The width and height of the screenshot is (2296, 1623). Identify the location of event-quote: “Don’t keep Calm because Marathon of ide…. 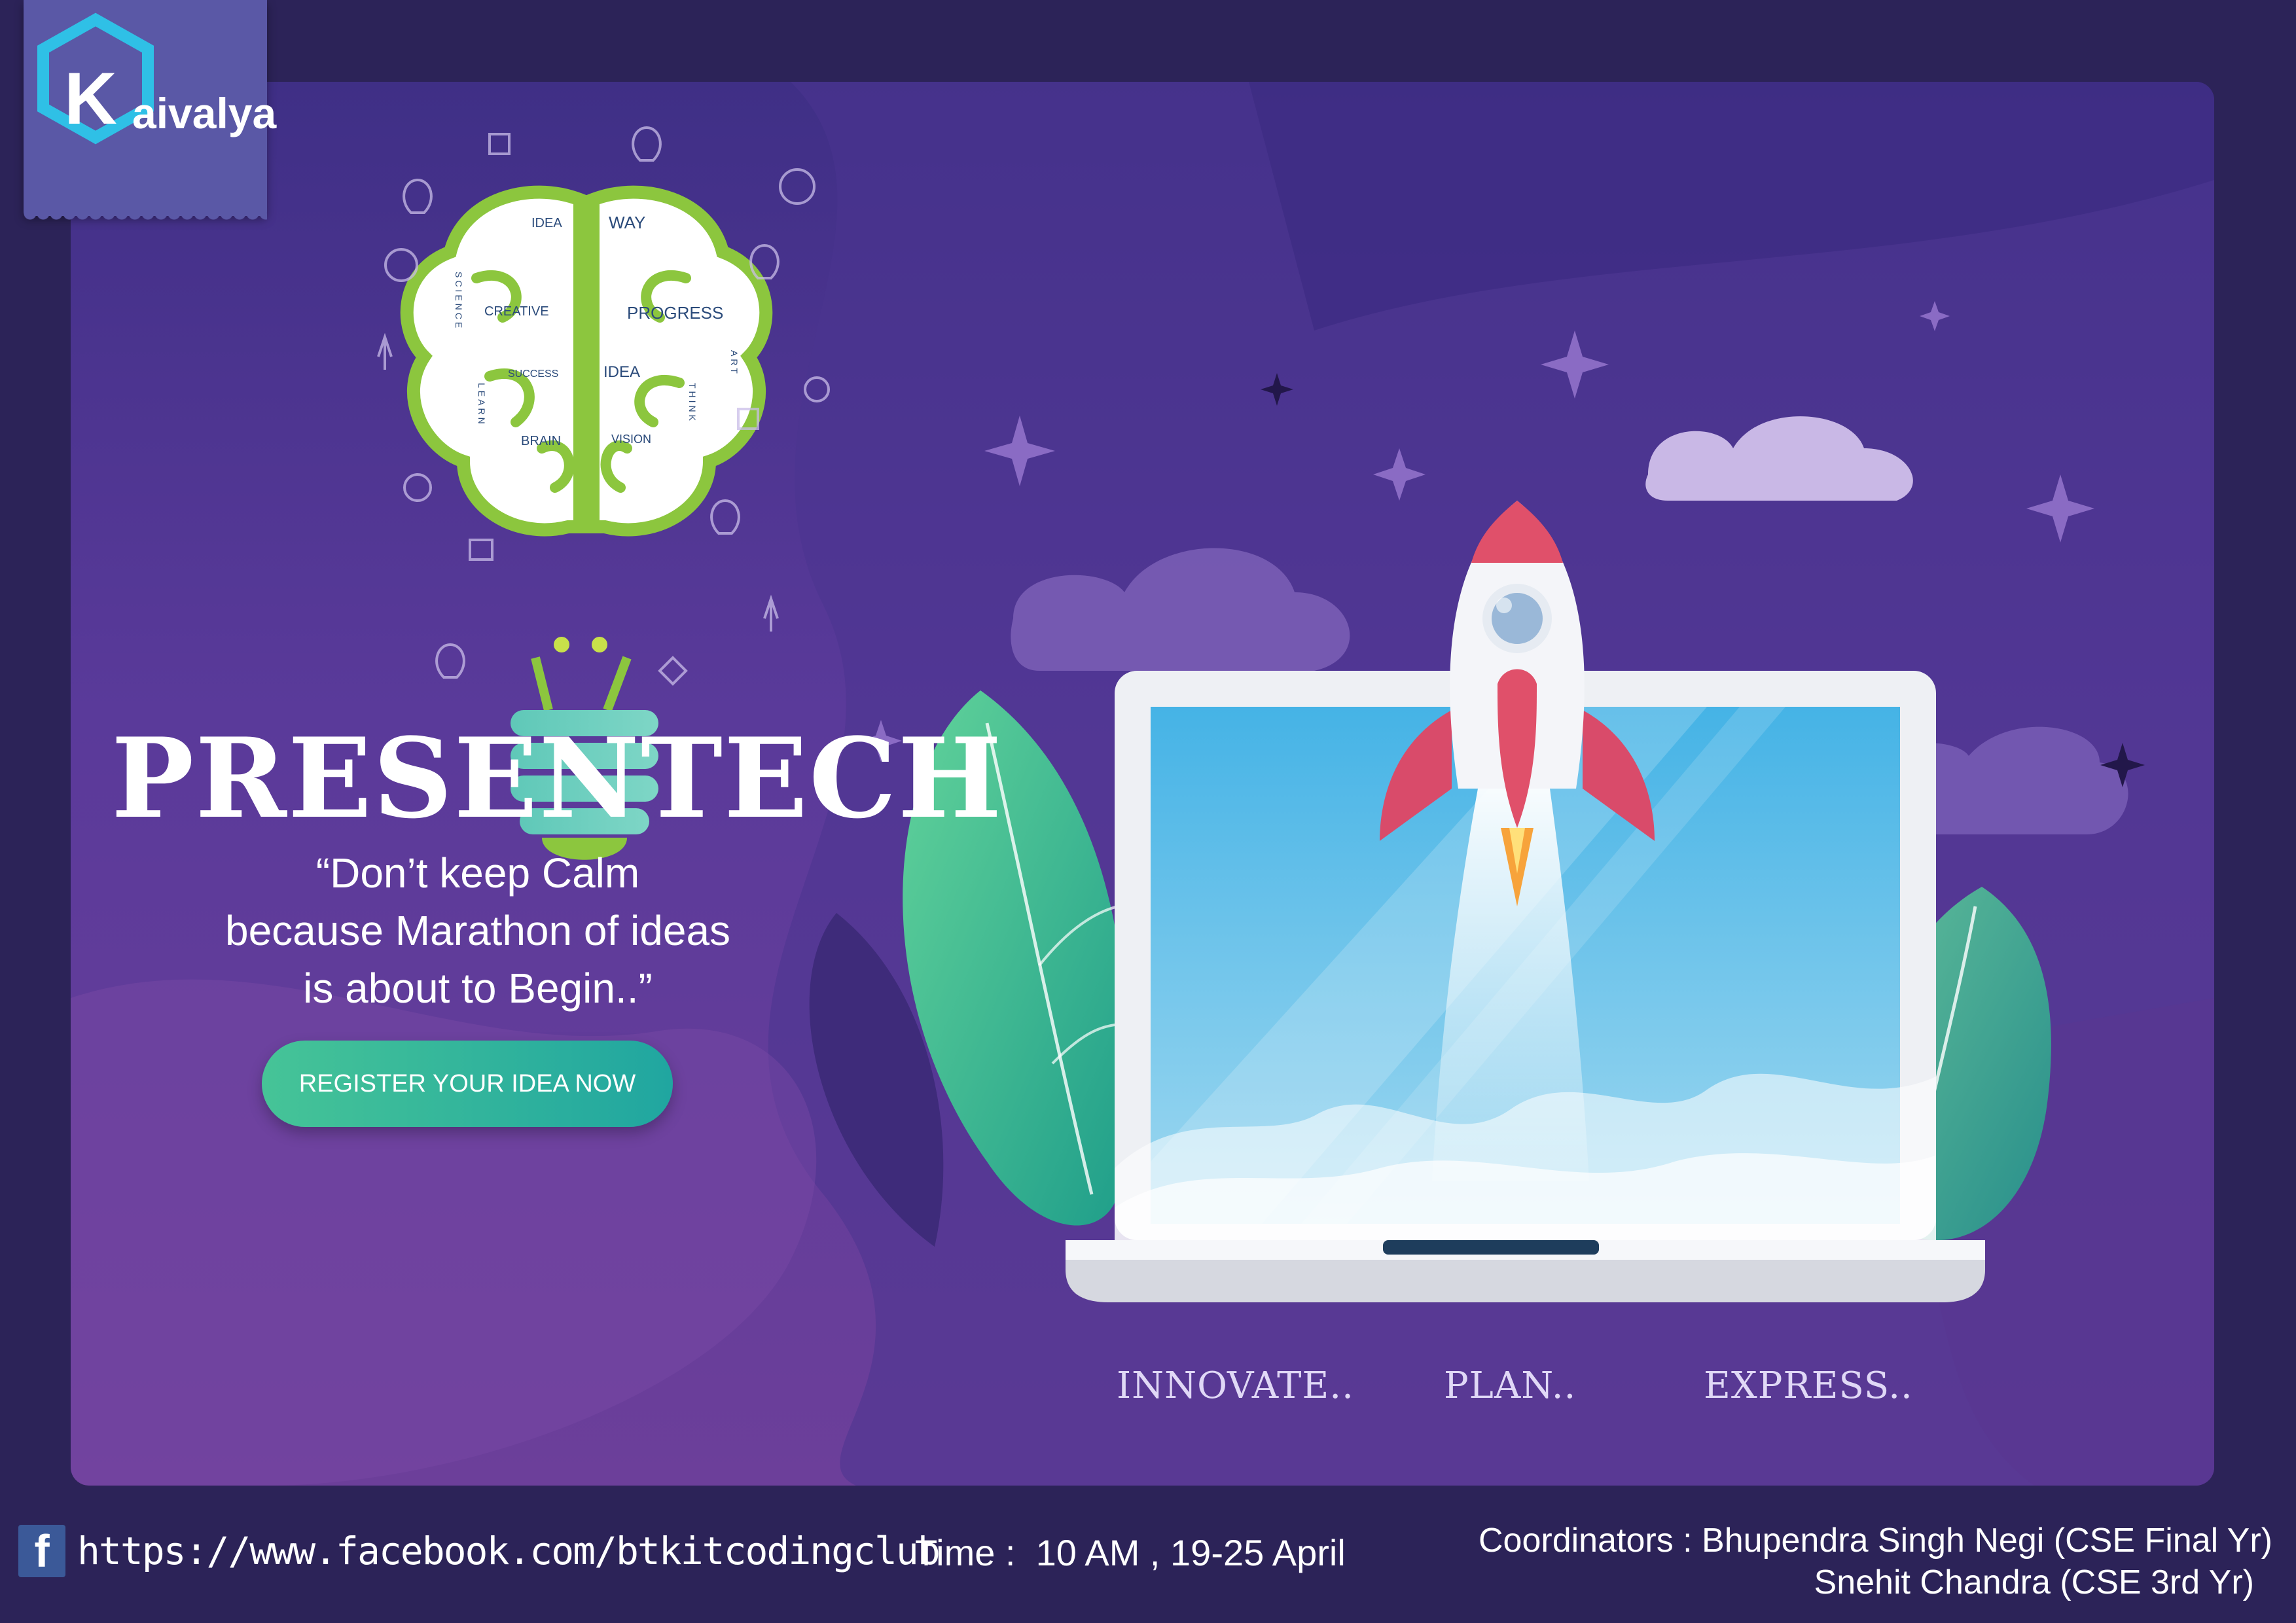
(477, 930).